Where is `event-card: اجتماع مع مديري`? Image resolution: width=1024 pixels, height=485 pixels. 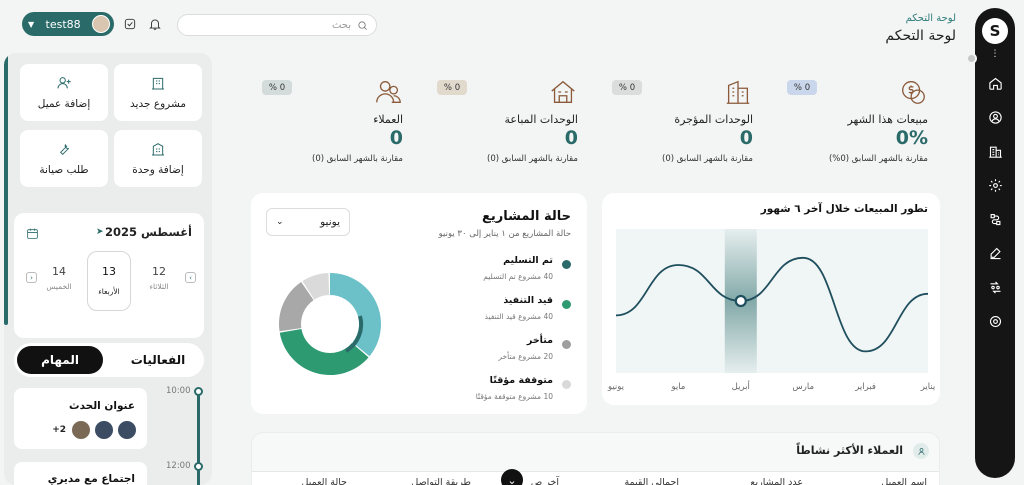 event-card: اجتماع مع مديري is located at coordinates (80, 473).